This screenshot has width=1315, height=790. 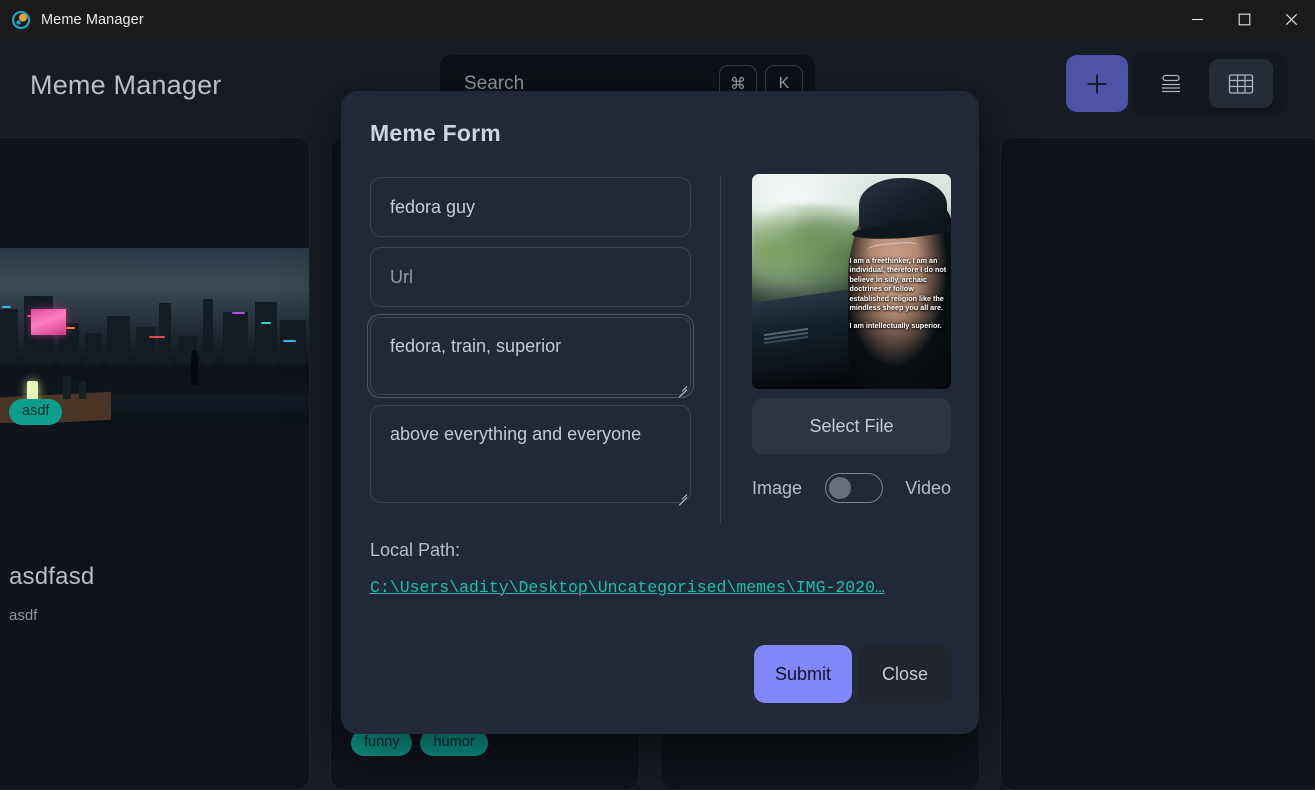 What do you see at coordinates (32, 391) in the screenshot?
I see `glowing-can` at bounding box center [32, 391].